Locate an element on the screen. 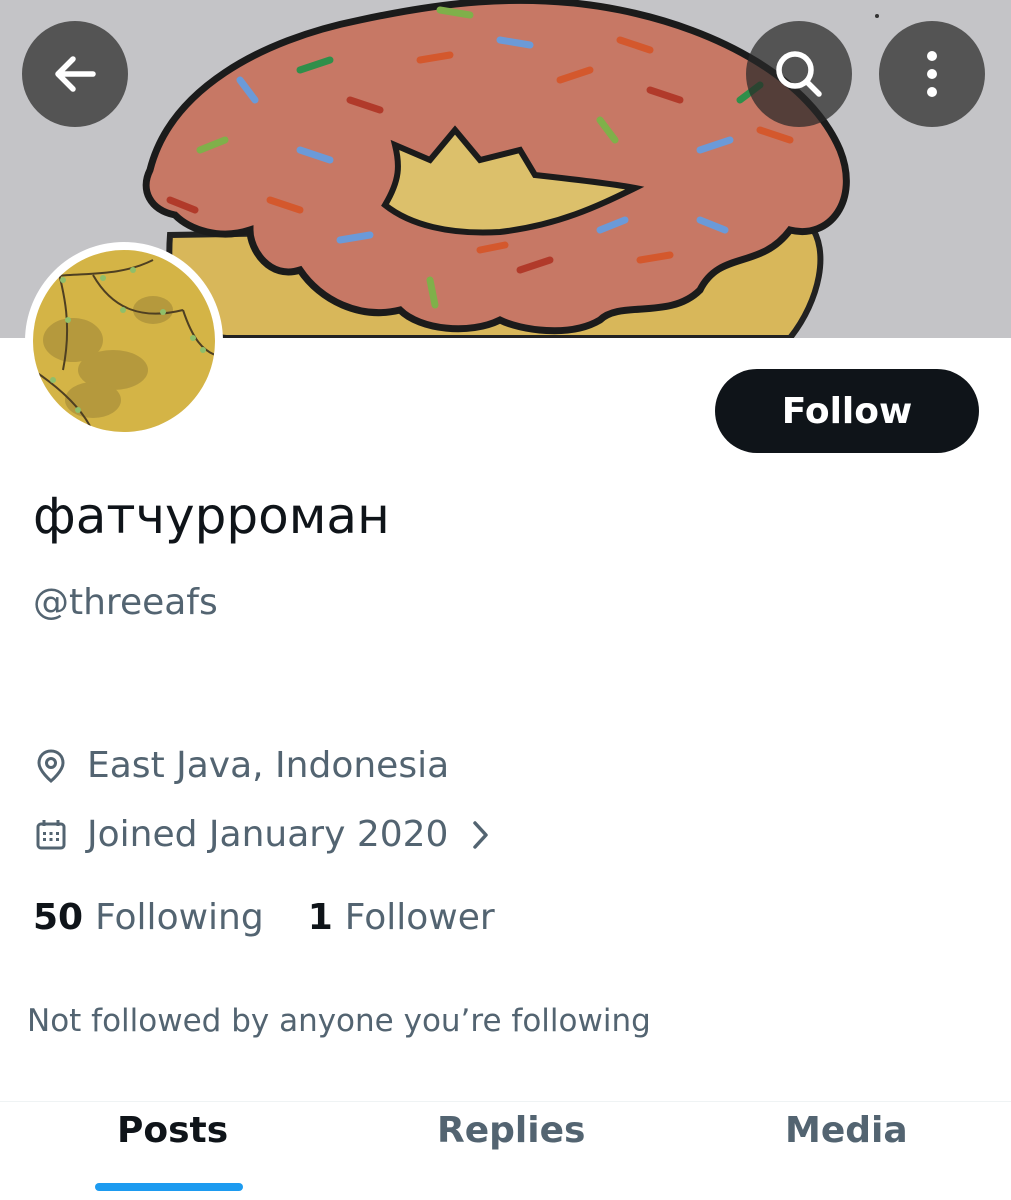 The width and height of the screenshot is (1011, 1200). following-count: 50 is located at coordinates (58, 917).